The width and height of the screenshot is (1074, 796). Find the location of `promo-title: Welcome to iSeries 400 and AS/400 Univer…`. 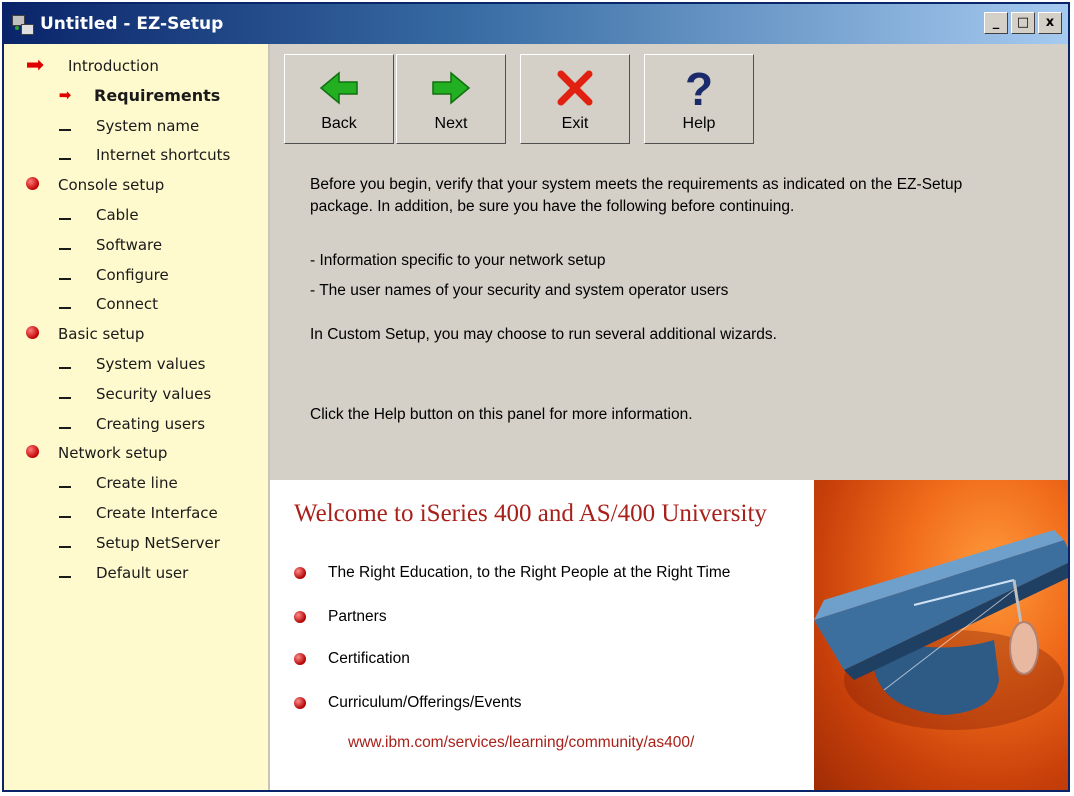

promo-title: Welcome to iSeries 400 and AS/400 Univer… is located at coordinates (530, 513).